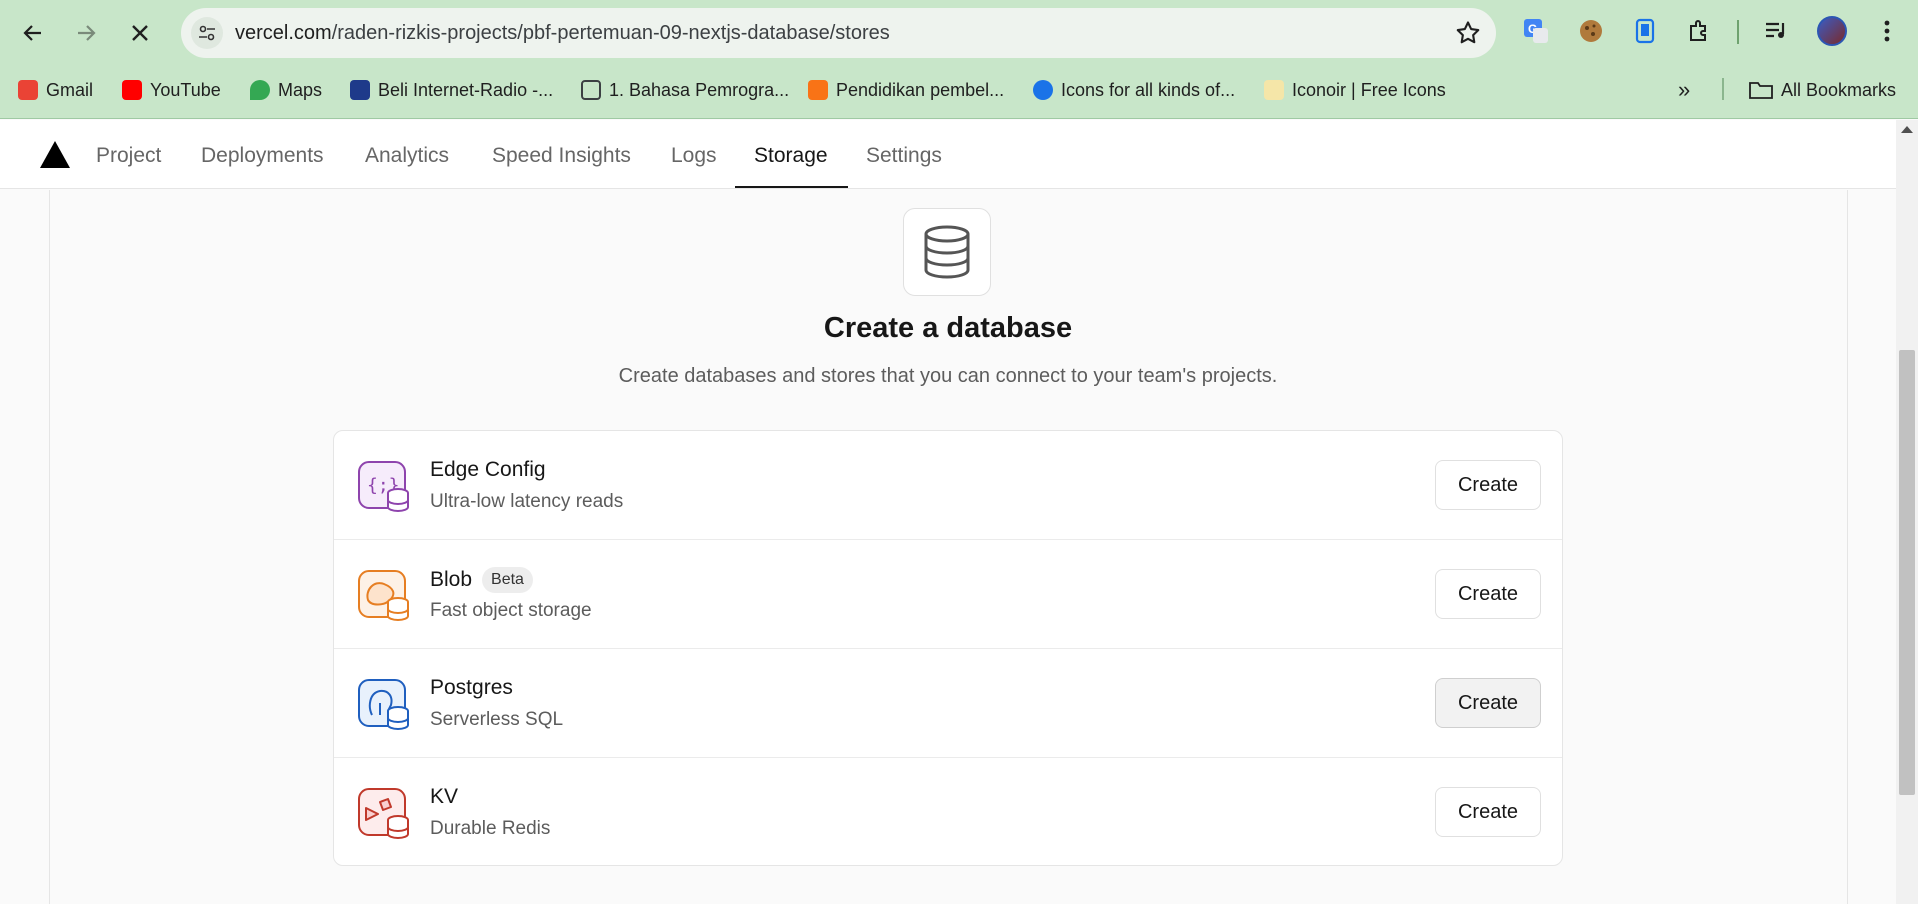  What do you see at coordinates (591, 90) in the screenshot?
I see `book-icon` at bounding box center [591, 90].